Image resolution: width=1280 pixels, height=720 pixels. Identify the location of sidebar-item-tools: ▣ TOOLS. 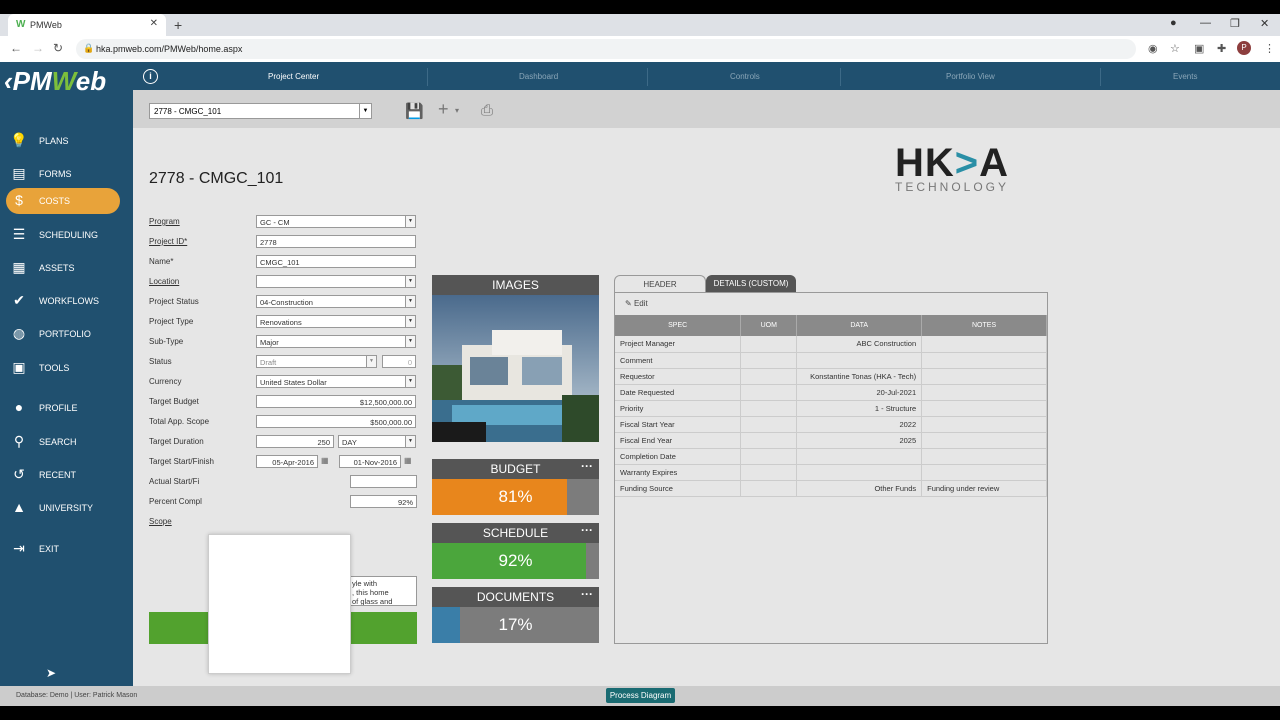
(66, 368).